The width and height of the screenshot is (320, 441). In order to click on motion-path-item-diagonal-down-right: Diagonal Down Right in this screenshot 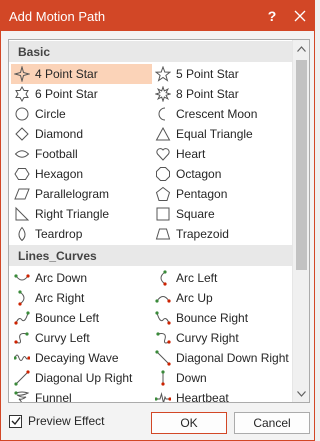, I will do `click(222, 358)`.